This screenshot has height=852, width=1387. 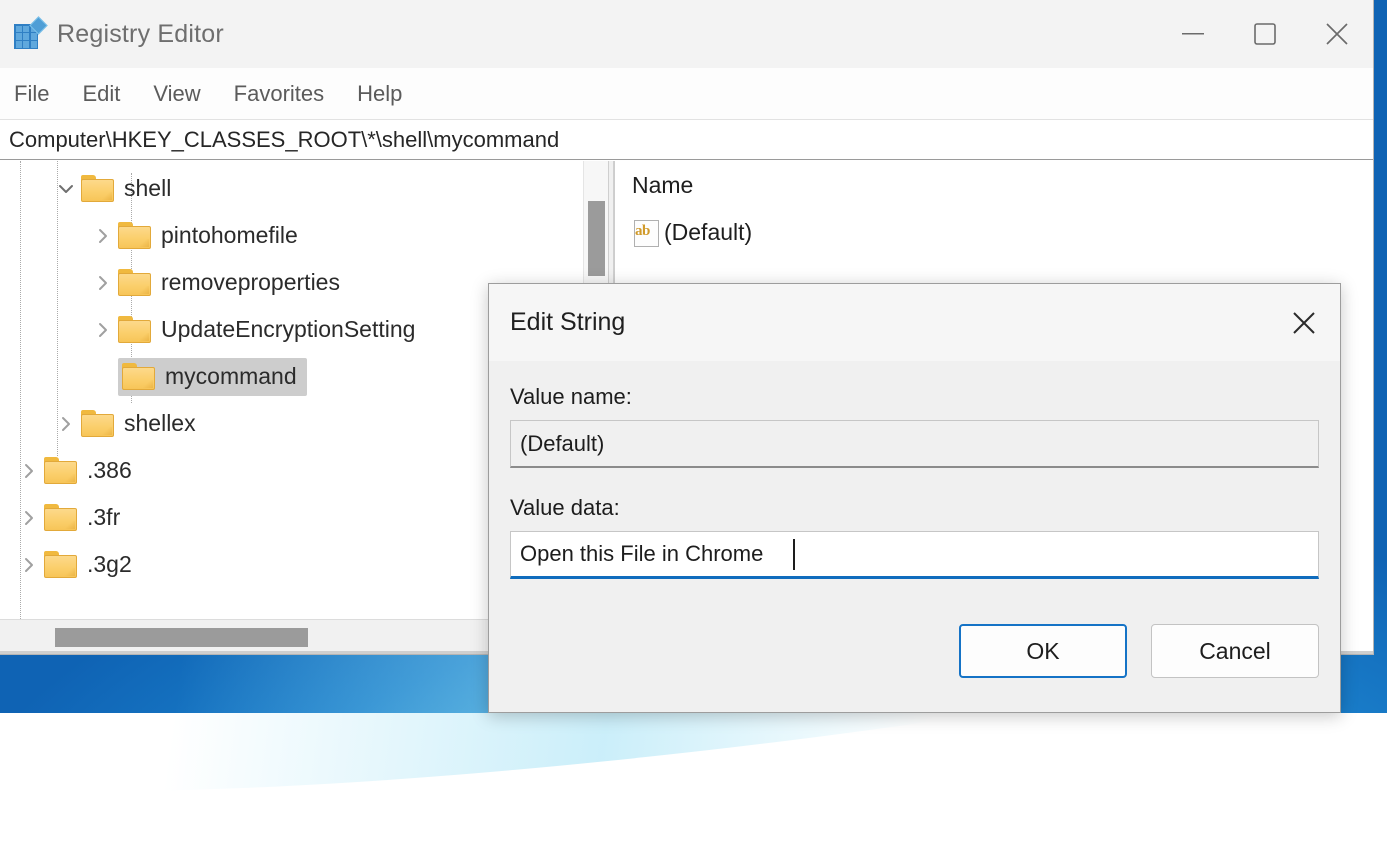 I want to click on tree-item-label: shellex, so click(x=160, y=423).